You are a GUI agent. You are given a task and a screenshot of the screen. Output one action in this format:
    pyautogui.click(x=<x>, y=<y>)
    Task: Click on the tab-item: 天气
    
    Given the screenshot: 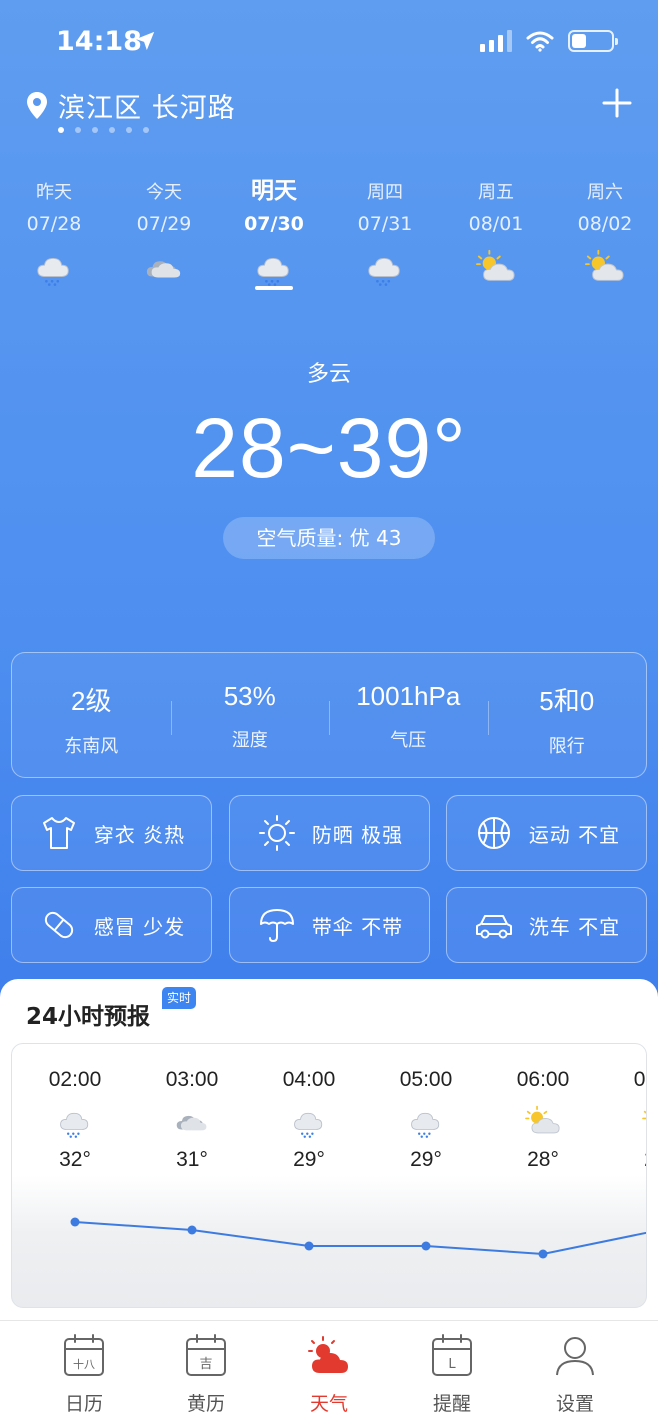 What is the action you would take?
    pyautogui.click(x=329, y=1374)
    